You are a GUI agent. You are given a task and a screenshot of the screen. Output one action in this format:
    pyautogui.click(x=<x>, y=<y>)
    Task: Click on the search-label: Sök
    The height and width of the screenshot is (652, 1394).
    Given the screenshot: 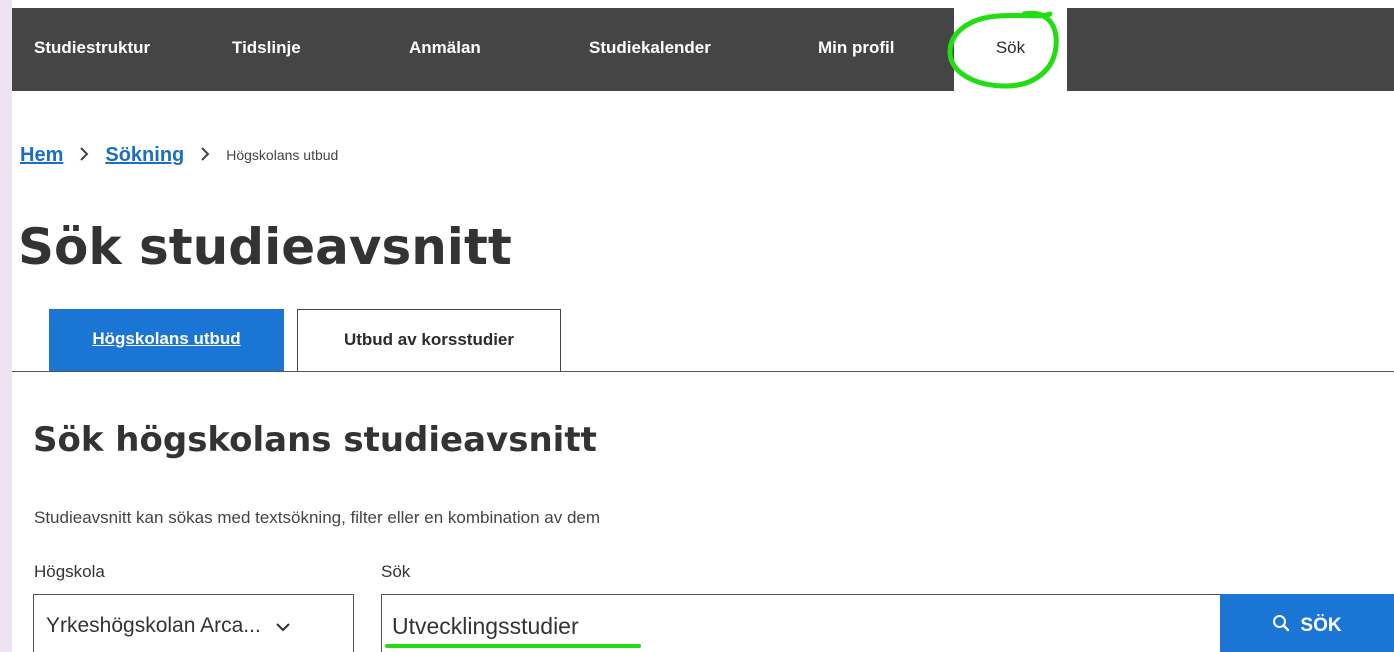 What is the action you would take?
    pyautogui.click(x=396, y=571)
    